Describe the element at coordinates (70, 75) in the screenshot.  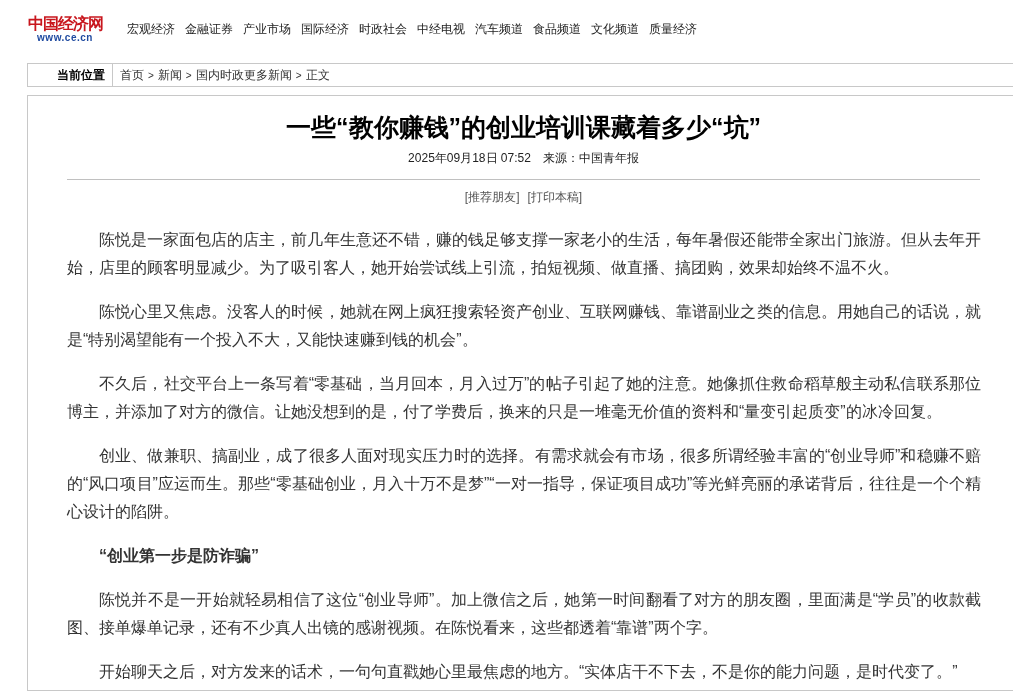
I see `breadcrumb-label: 当前位置` at that location.